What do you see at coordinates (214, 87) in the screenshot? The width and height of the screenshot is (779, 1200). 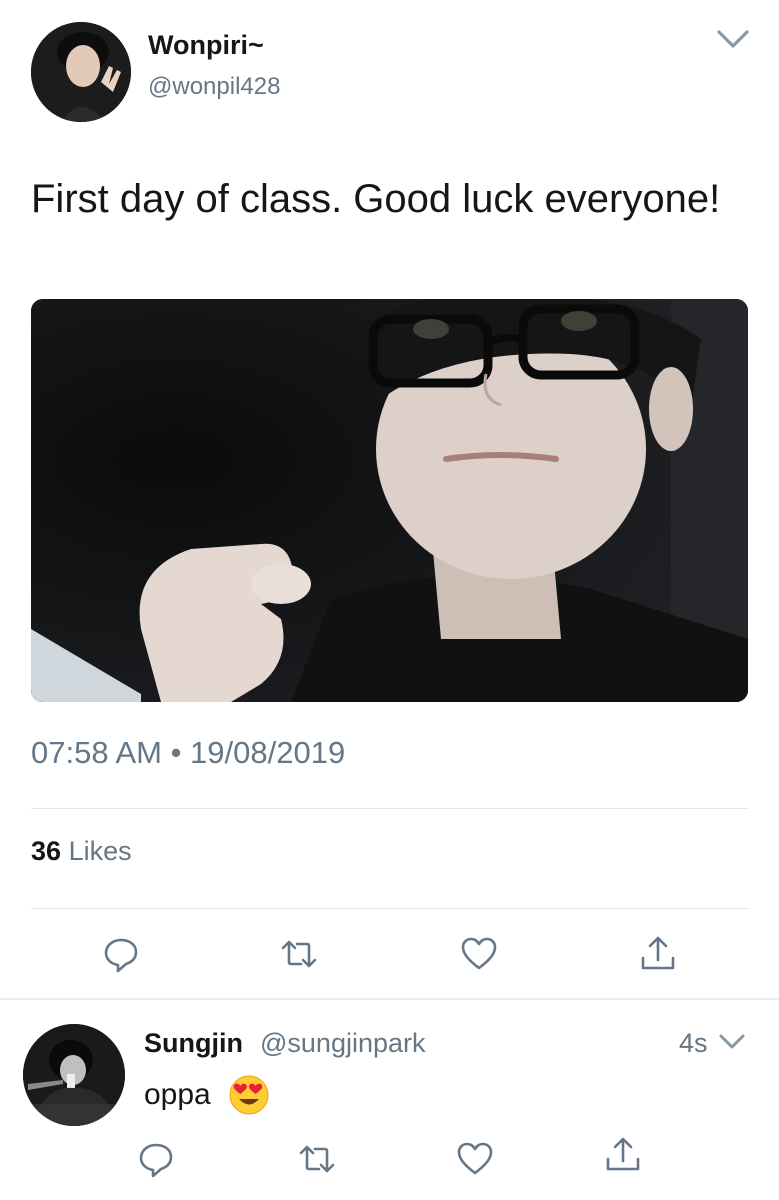 I see `author-handle: @wonpil428` at bounding box center [214, 87].